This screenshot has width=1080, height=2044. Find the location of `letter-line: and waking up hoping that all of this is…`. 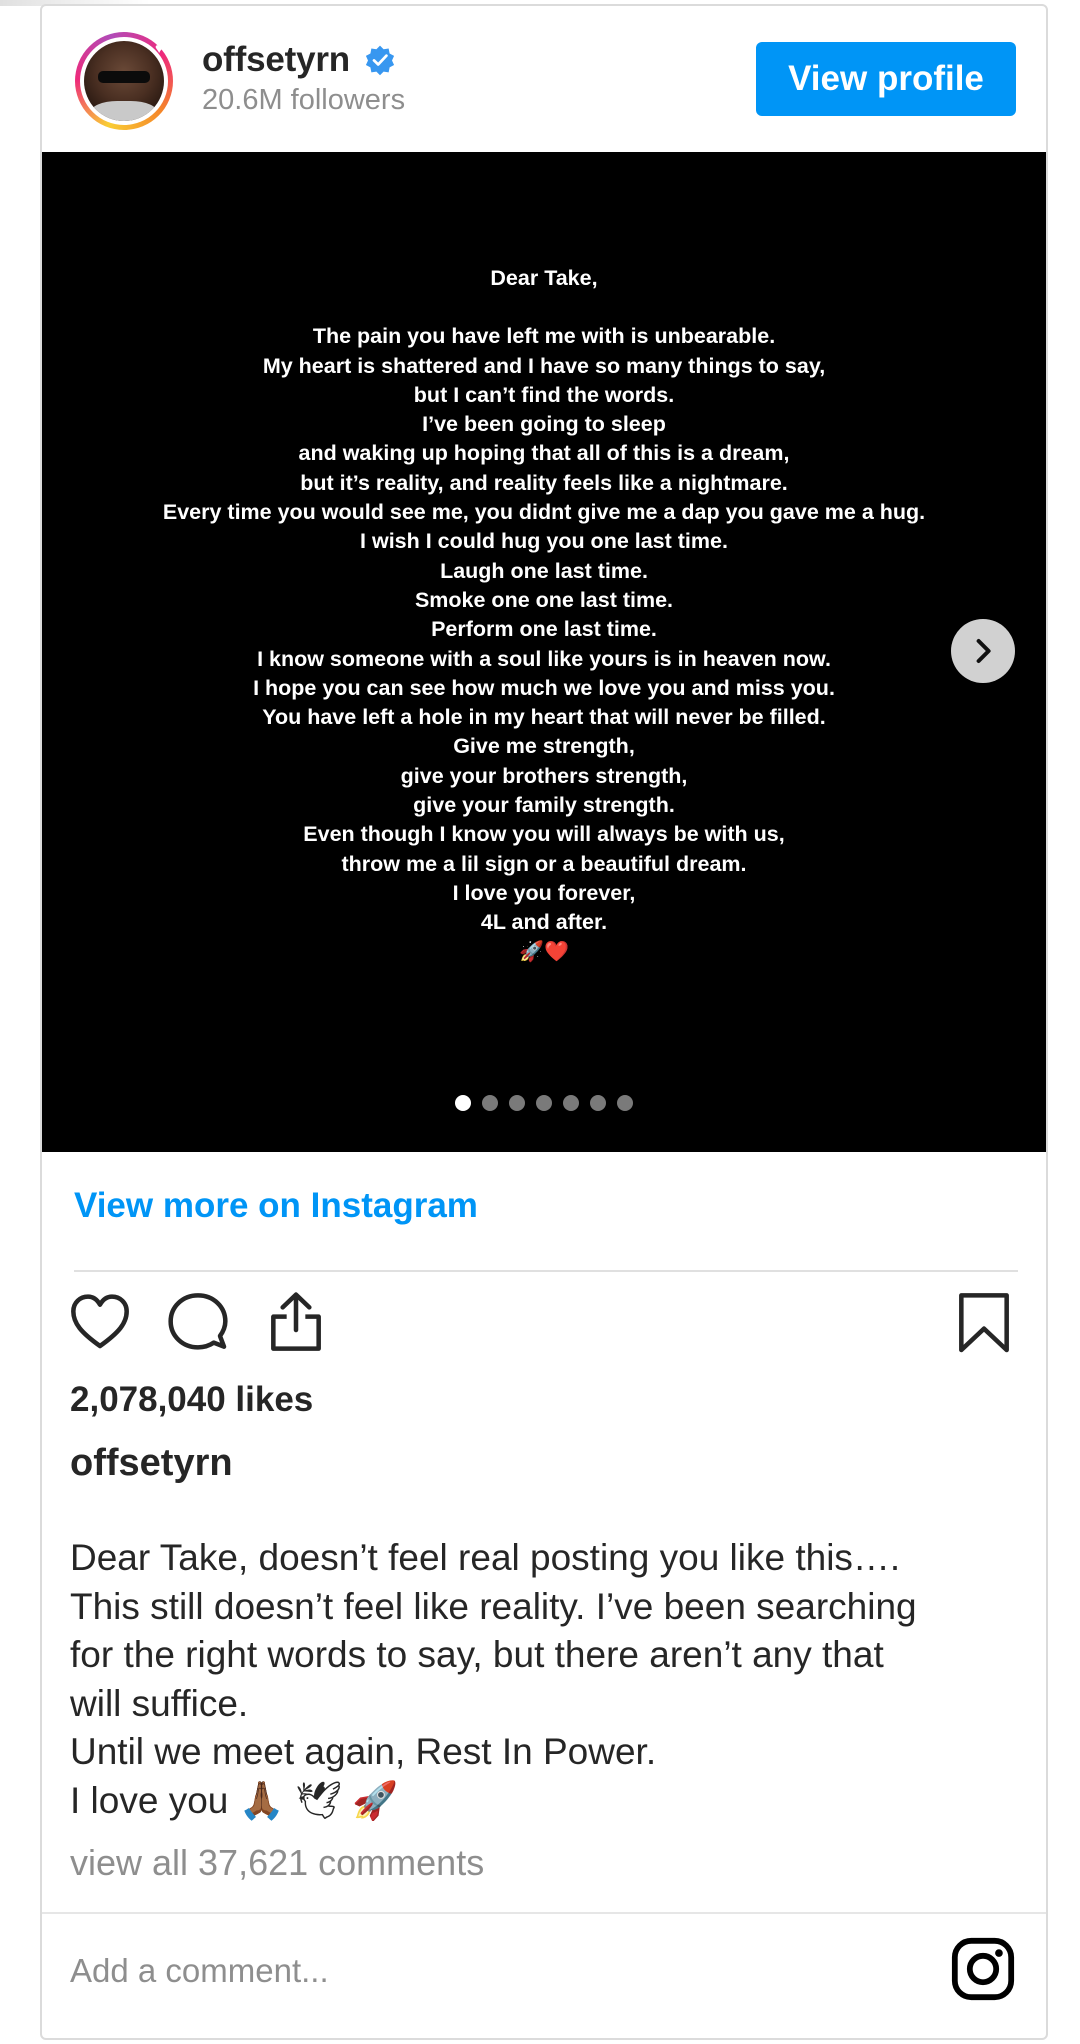

letter-line: and waking up hoping that all of this is… is located at coordinates (544, 453).